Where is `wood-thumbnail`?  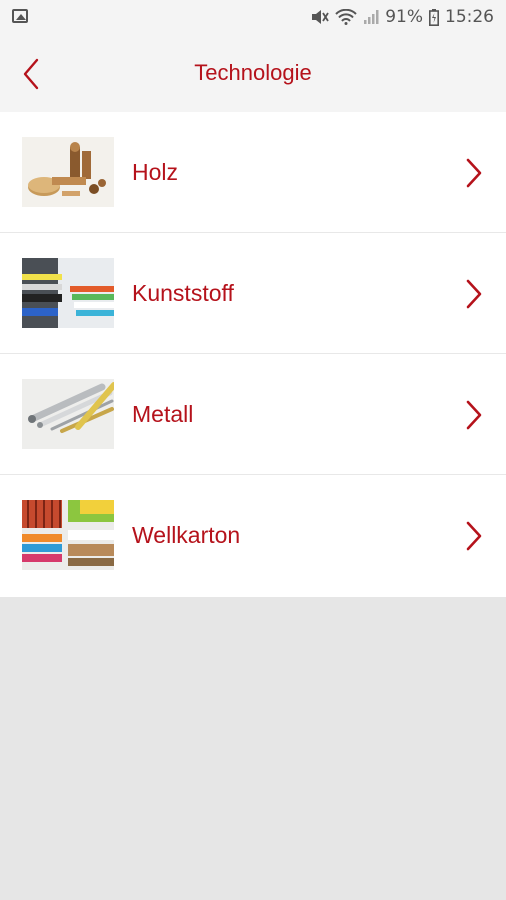
wood-thumbnail is located at coordinates (68, 172).